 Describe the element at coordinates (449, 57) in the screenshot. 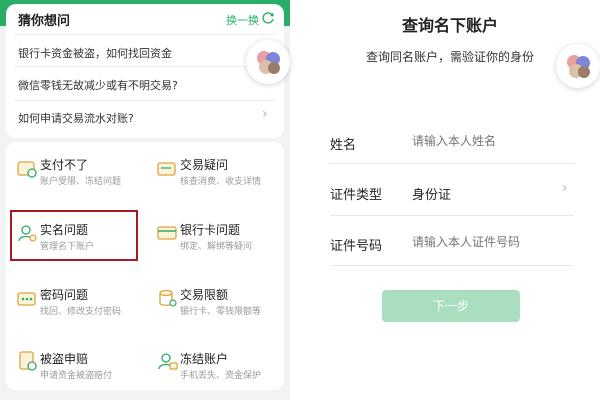

I see `page-subtitle: 查询同名账户，需验证你的身份` at that location.